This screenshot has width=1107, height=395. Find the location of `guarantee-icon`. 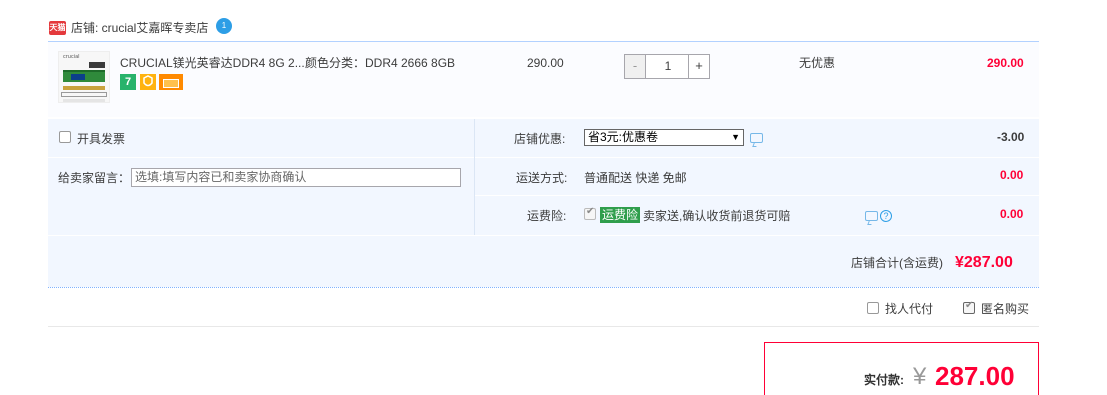

guarantee-icon is located at coordinates (148, 82).